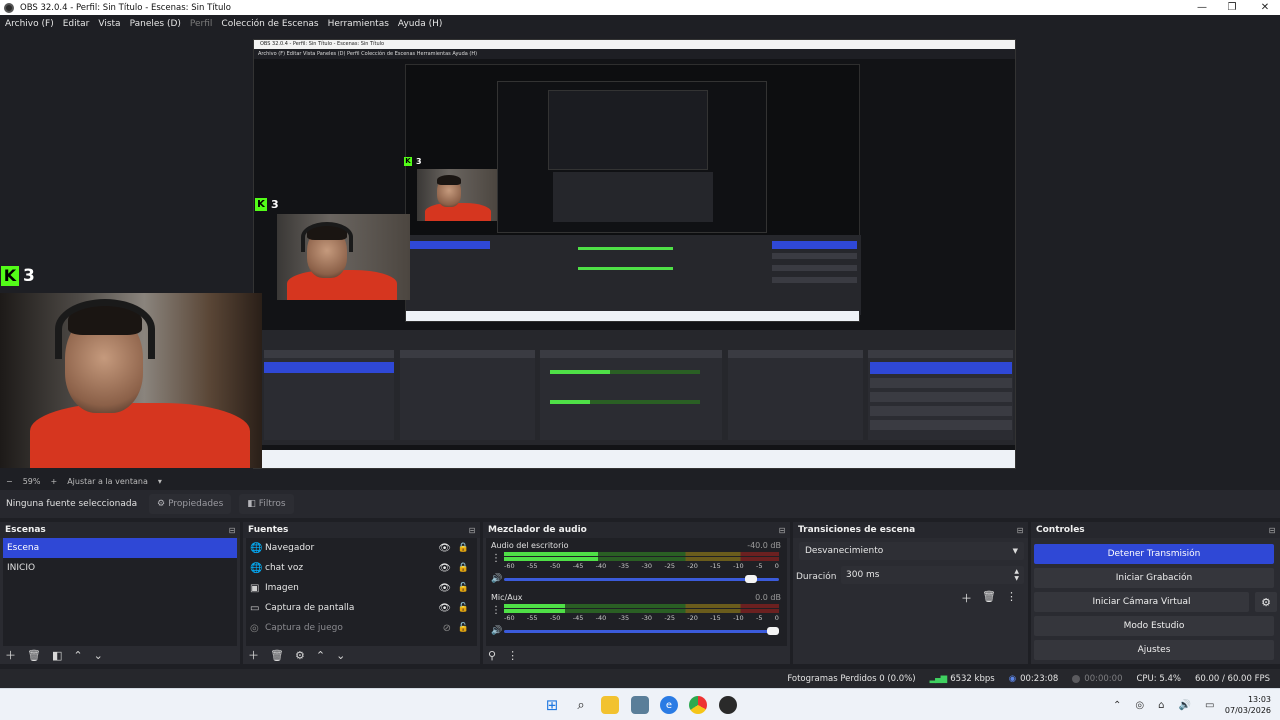  What do you see at coordinates (361, 628) in the screenshot?
I see `source-item: ◎ Captura de juego ⊘ 🔓` at bounding box center [361, 628].